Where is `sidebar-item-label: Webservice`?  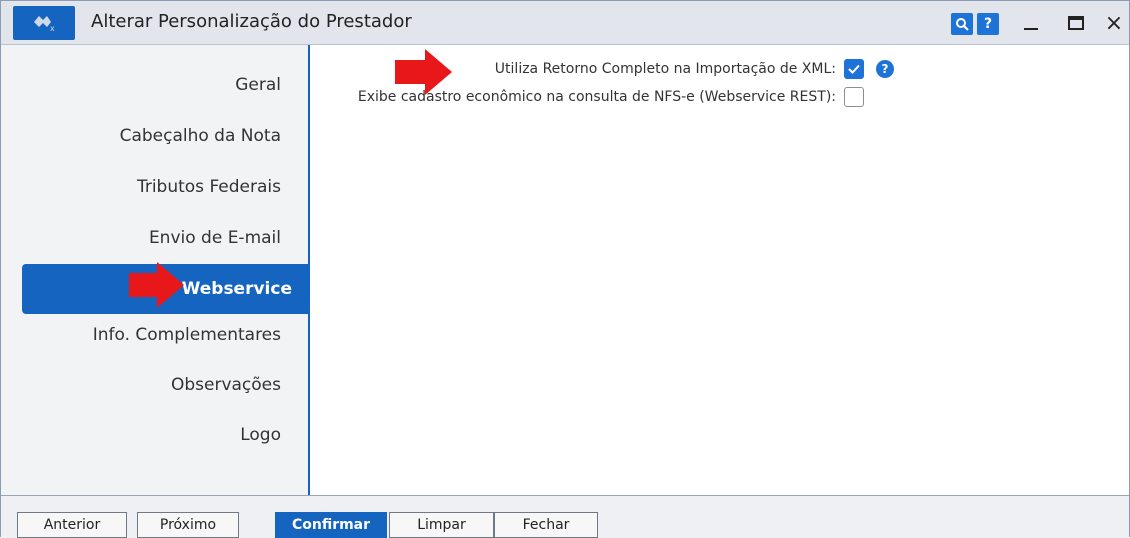 sidebar-item-label: Webservice is located at coordinates (236, 289).